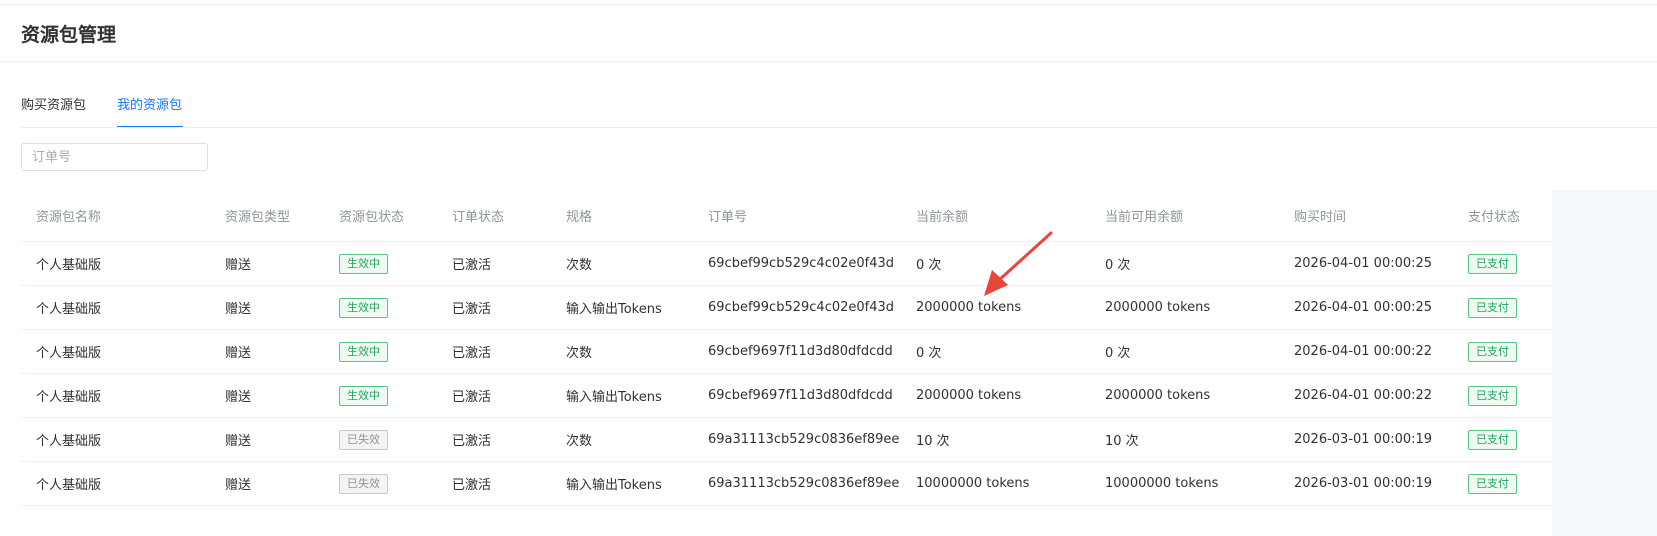 This screenshot has width=1657, height=536. I want to click on column-header-pack-status: 资源包状态, so click(380, 216).